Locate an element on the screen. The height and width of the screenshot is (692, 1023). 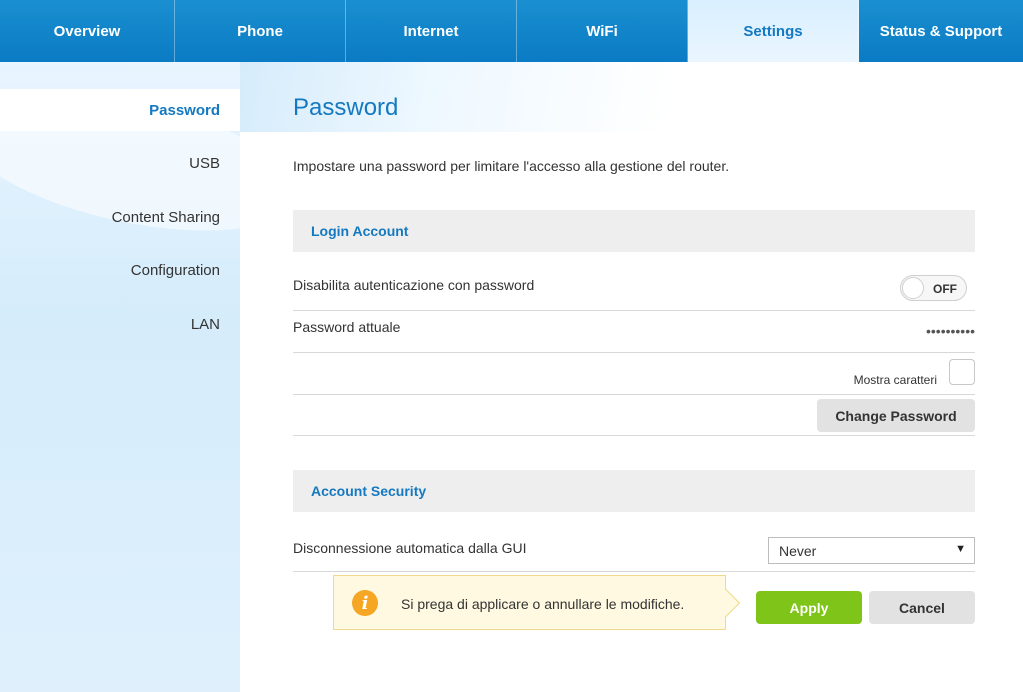
select-value: Never is located at coordinates (798, 550).